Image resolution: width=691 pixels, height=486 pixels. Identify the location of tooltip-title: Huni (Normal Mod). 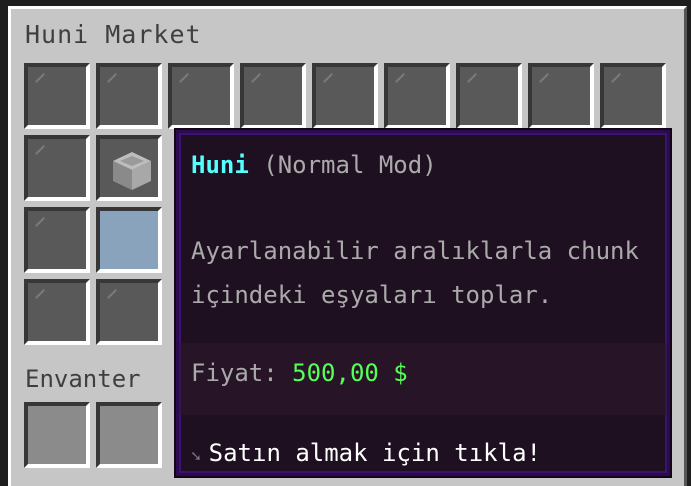
(314, 165).